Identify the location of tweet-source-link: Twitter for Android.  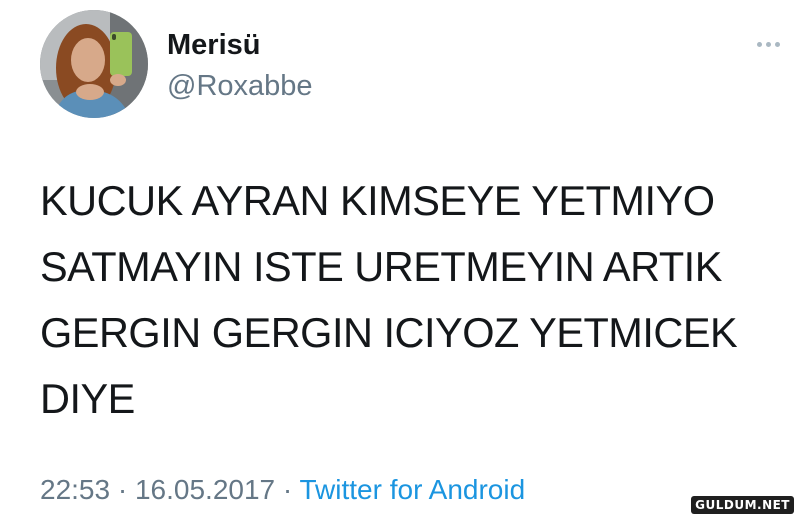
(413, 489).